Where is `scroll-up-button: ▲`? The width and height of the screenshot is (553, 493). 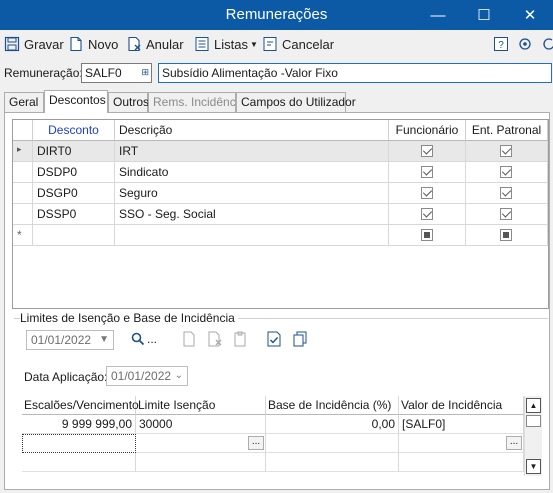
scroll-up-button: ▲ is located at coordinates (533, 405).